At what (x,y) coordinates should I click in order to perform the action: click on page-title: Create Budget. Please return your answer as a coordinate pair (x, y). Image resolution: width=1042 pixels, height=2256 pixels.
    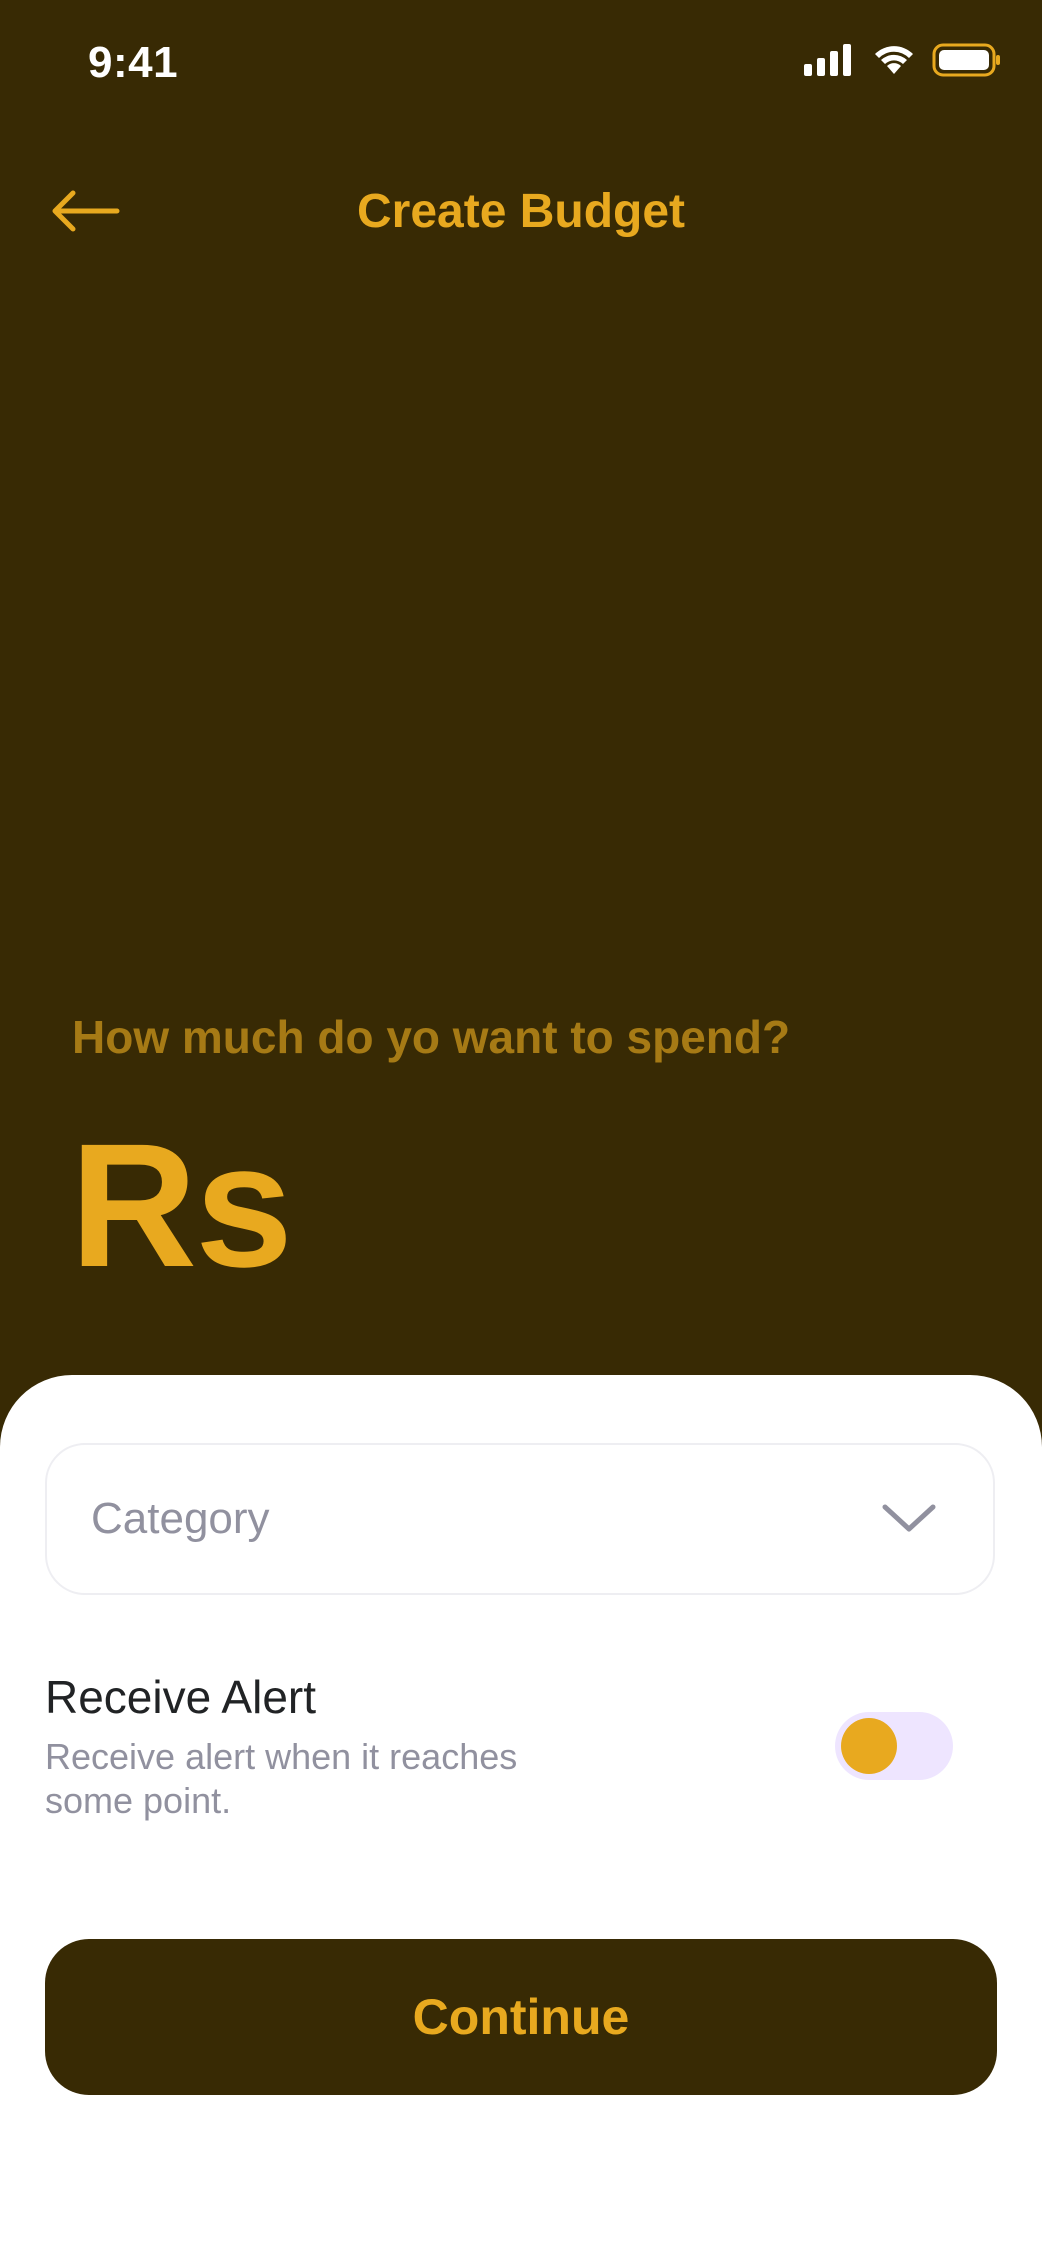
    Looking at the image, I should click on (521, 211).